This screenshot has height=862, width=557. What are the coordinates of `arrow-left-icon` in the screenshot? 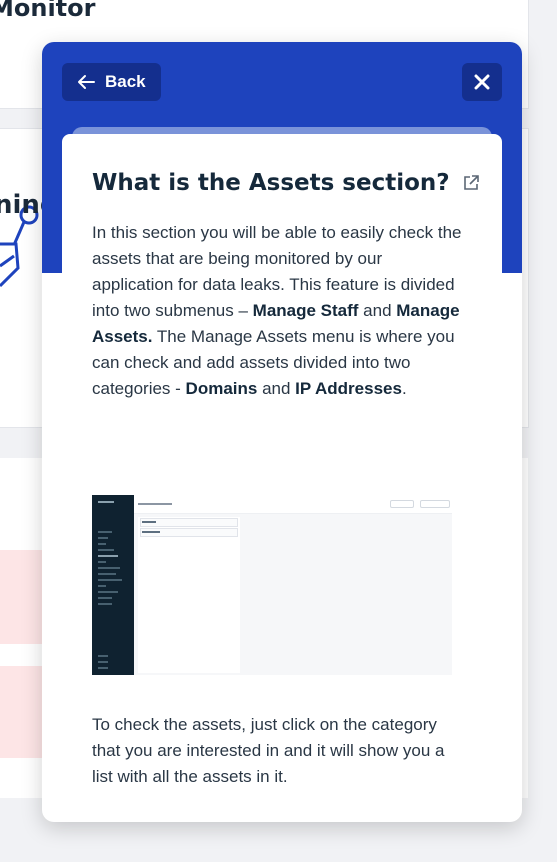 It's located at (86, 82).